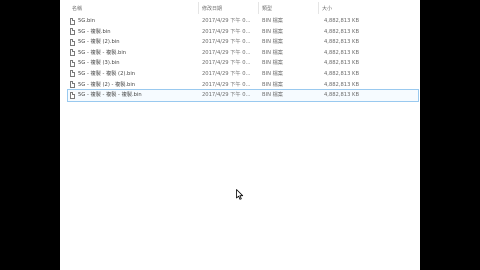 The height and width of the screenshot is (270, 480). I want to click on column-header-size: 大小, so click(327, 8).